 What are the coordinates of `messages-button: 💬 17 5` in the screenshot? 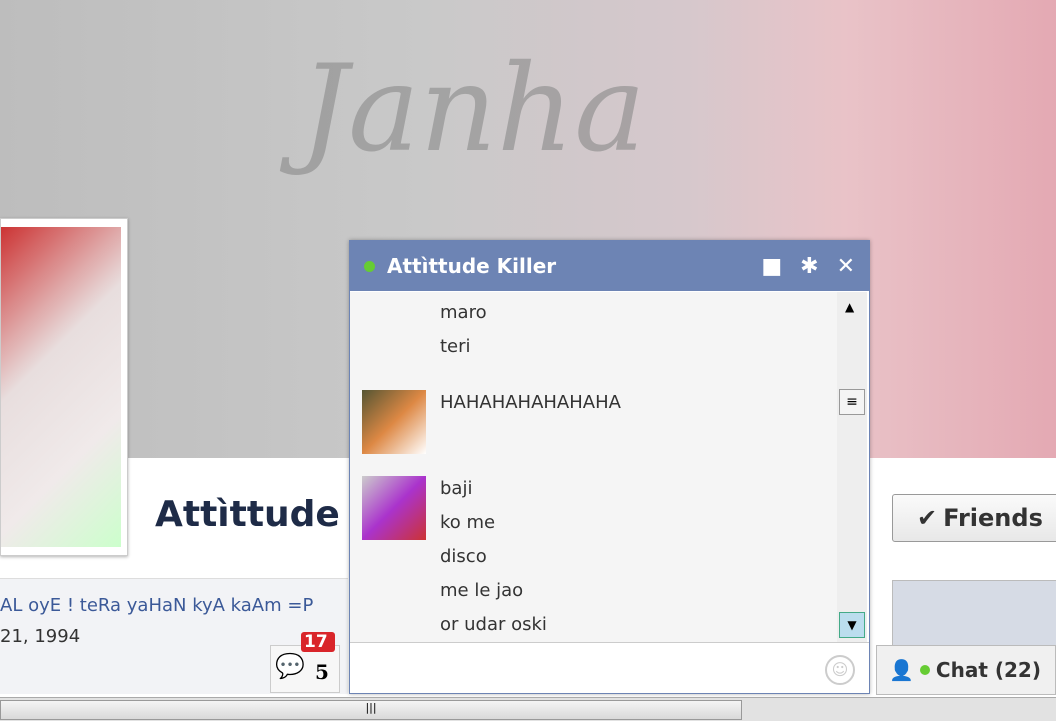 It's located at (305, 662).